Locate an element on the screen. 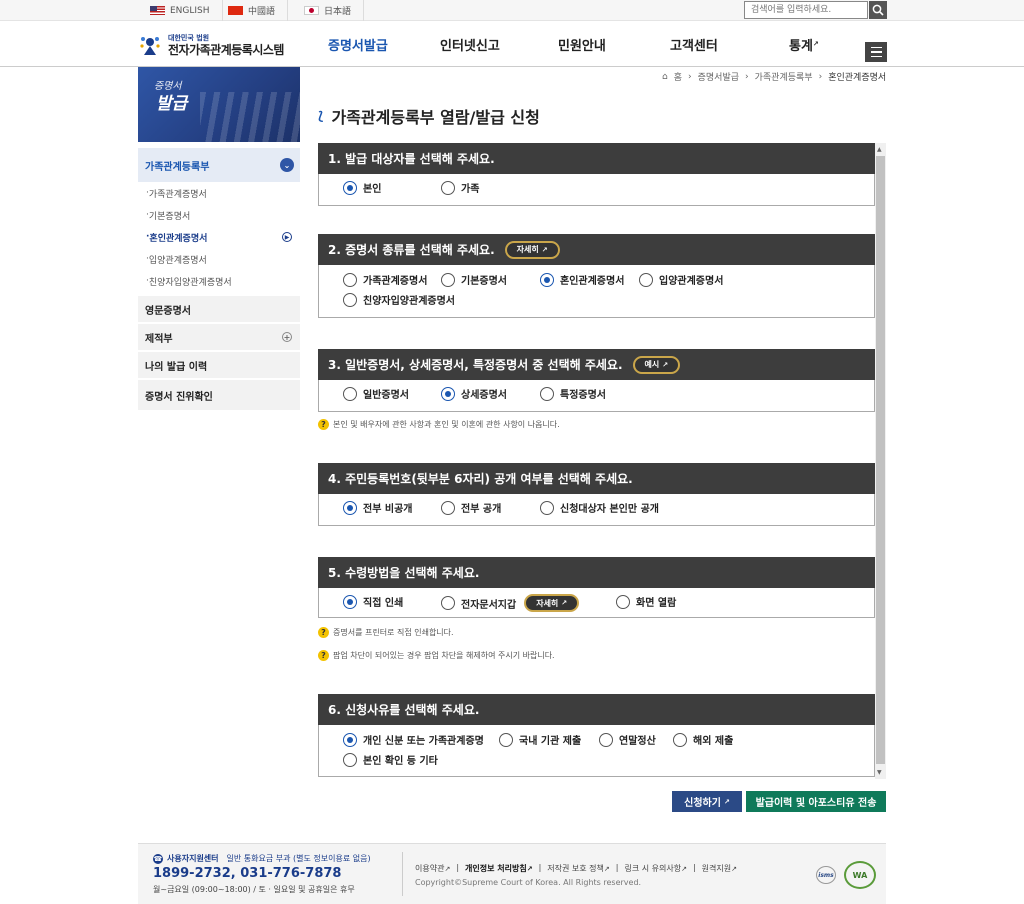  support-hours: 월~금요일 (09:00~18:00) / 토 · 일요일 및 공휴일은 휴무 is located at coordinates (254, 889).